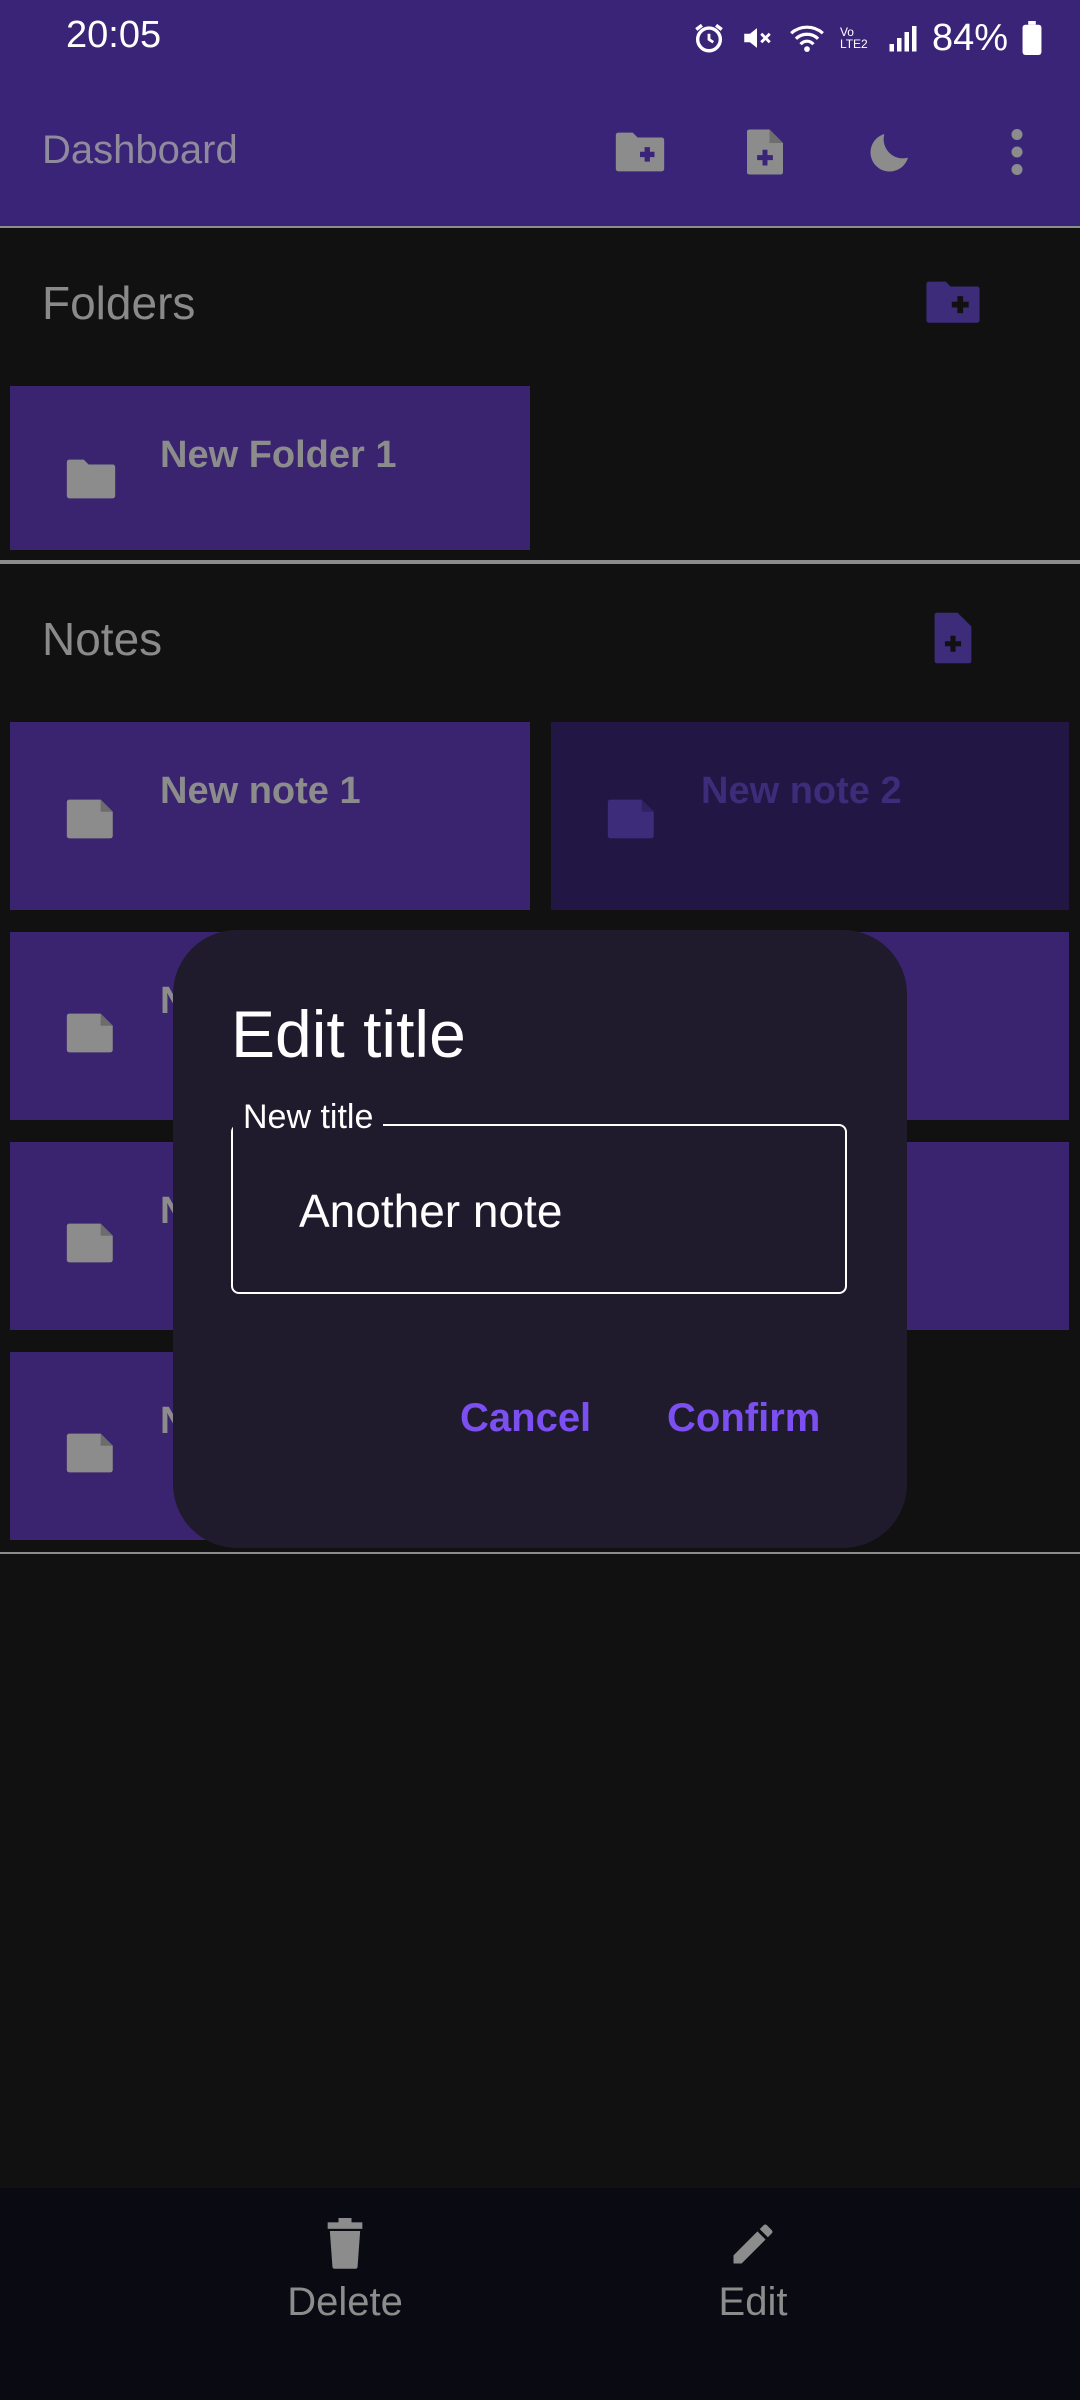 The width and height of the screenshot is (1080, 2400). I want to click on confirm-button: Confirm, so click(743, 1418).